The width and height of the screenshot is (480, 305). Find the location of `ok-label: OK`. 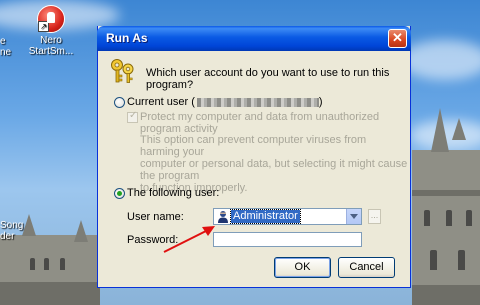

ok-label: OK is located at coordinates (302, 267).